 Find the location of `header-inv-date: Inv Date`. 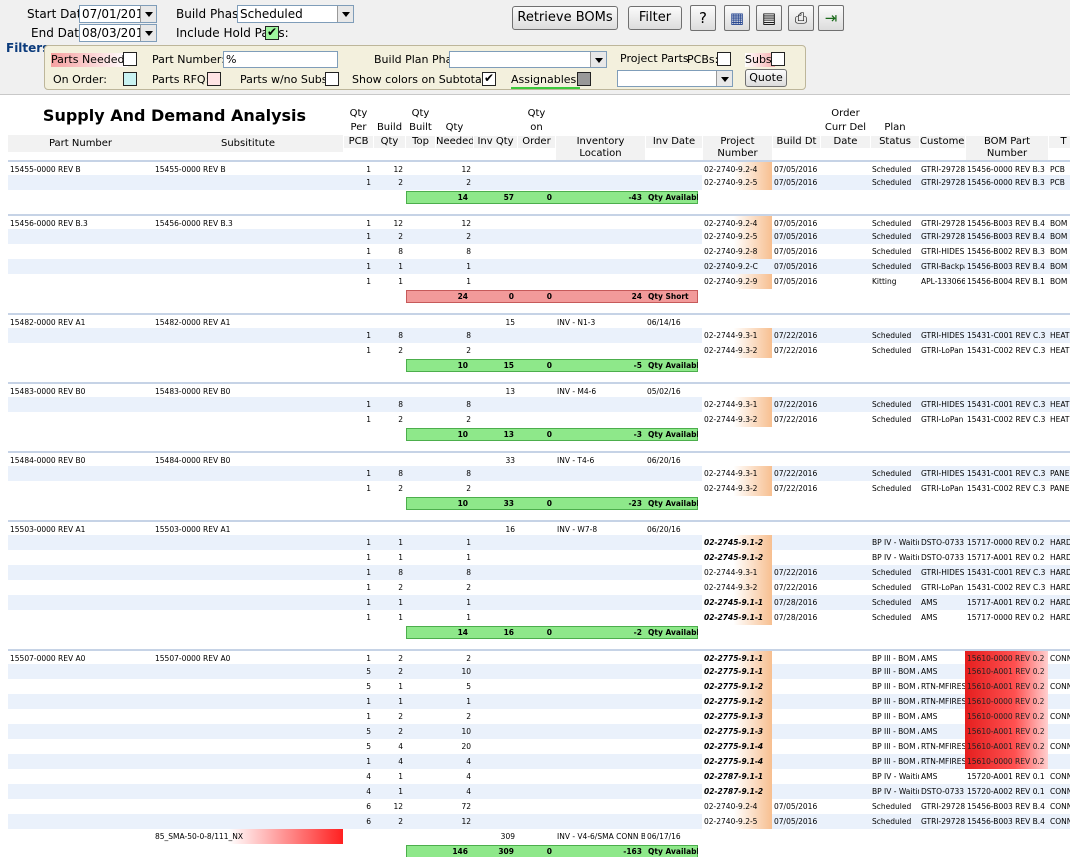

header-inv-date: Inv Date is located at coordinates (673, 129).